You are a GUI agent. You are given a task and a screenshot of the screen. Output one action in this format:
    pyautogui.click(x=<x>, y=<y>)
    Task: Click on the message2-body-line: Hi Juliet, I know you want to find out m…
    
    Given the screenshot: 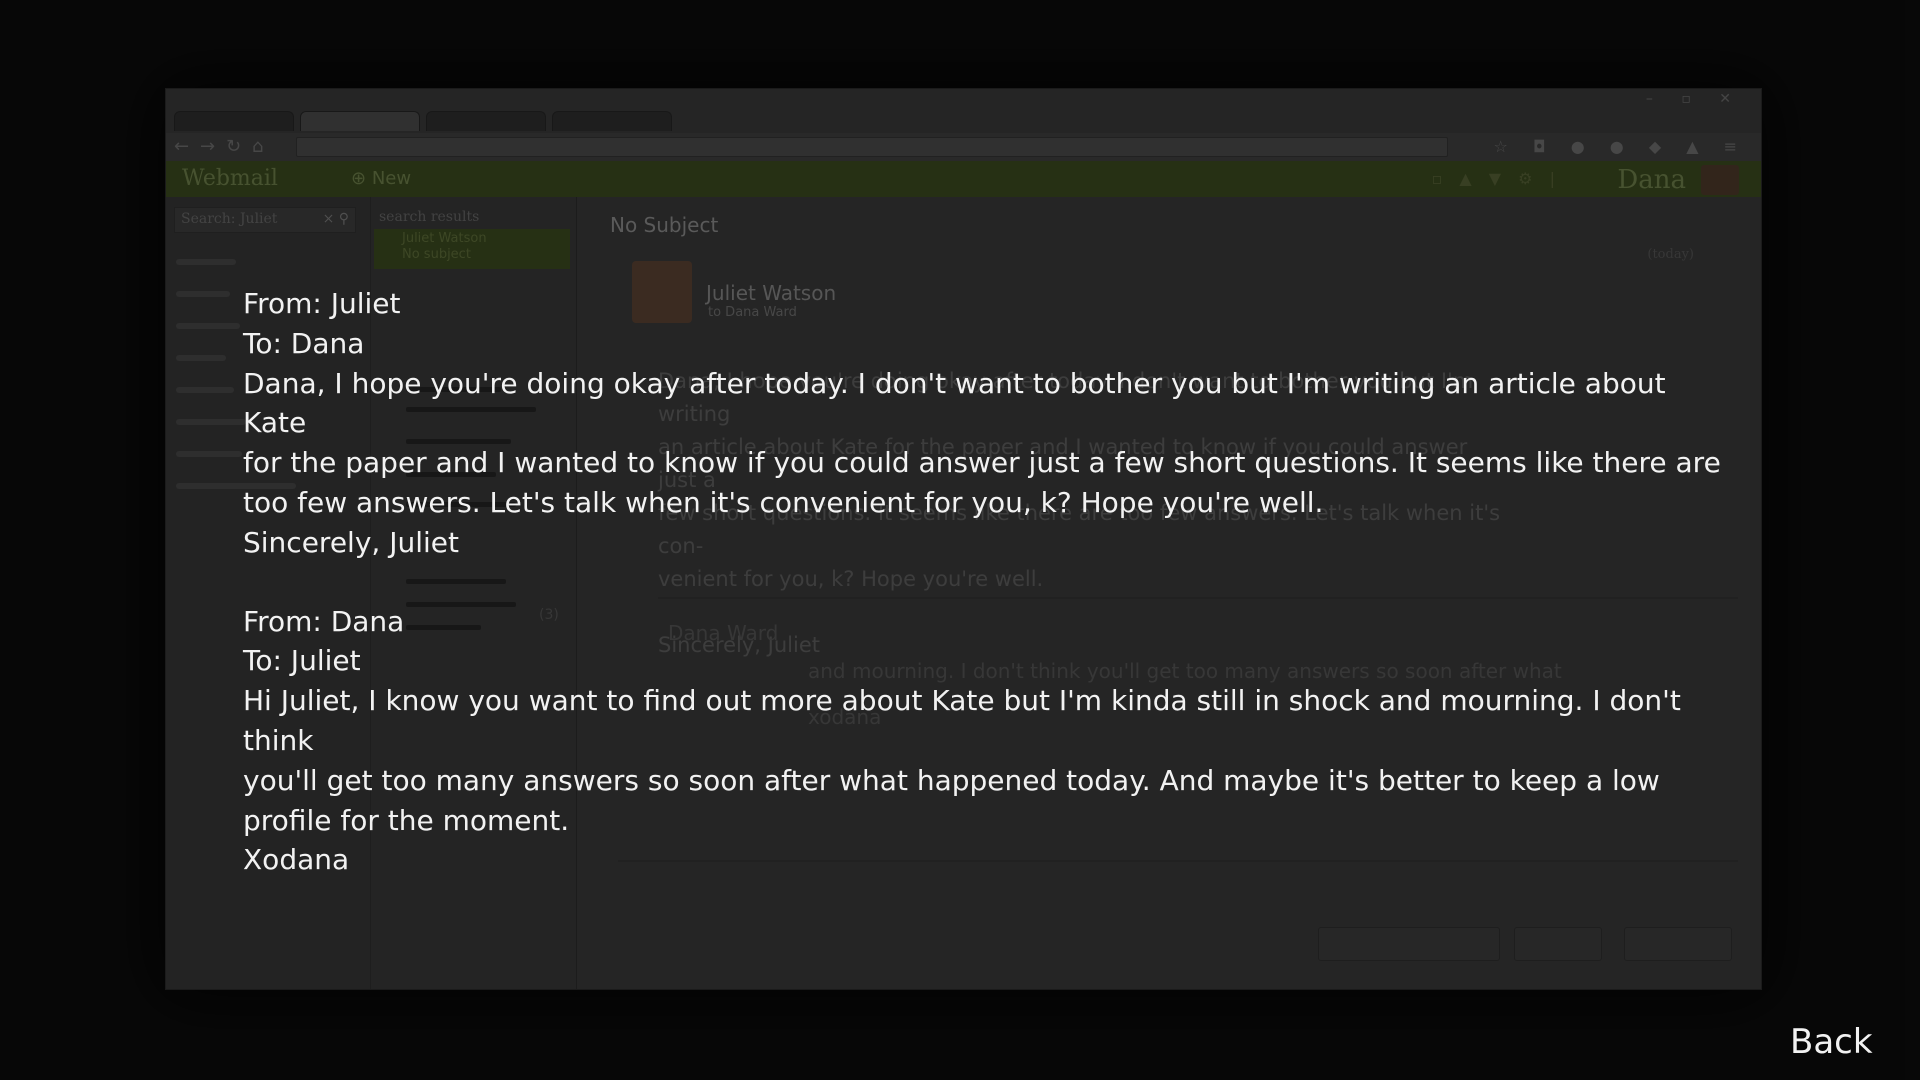 What is the action you would take?
    pyautogui.click(x=962, y=720)
    